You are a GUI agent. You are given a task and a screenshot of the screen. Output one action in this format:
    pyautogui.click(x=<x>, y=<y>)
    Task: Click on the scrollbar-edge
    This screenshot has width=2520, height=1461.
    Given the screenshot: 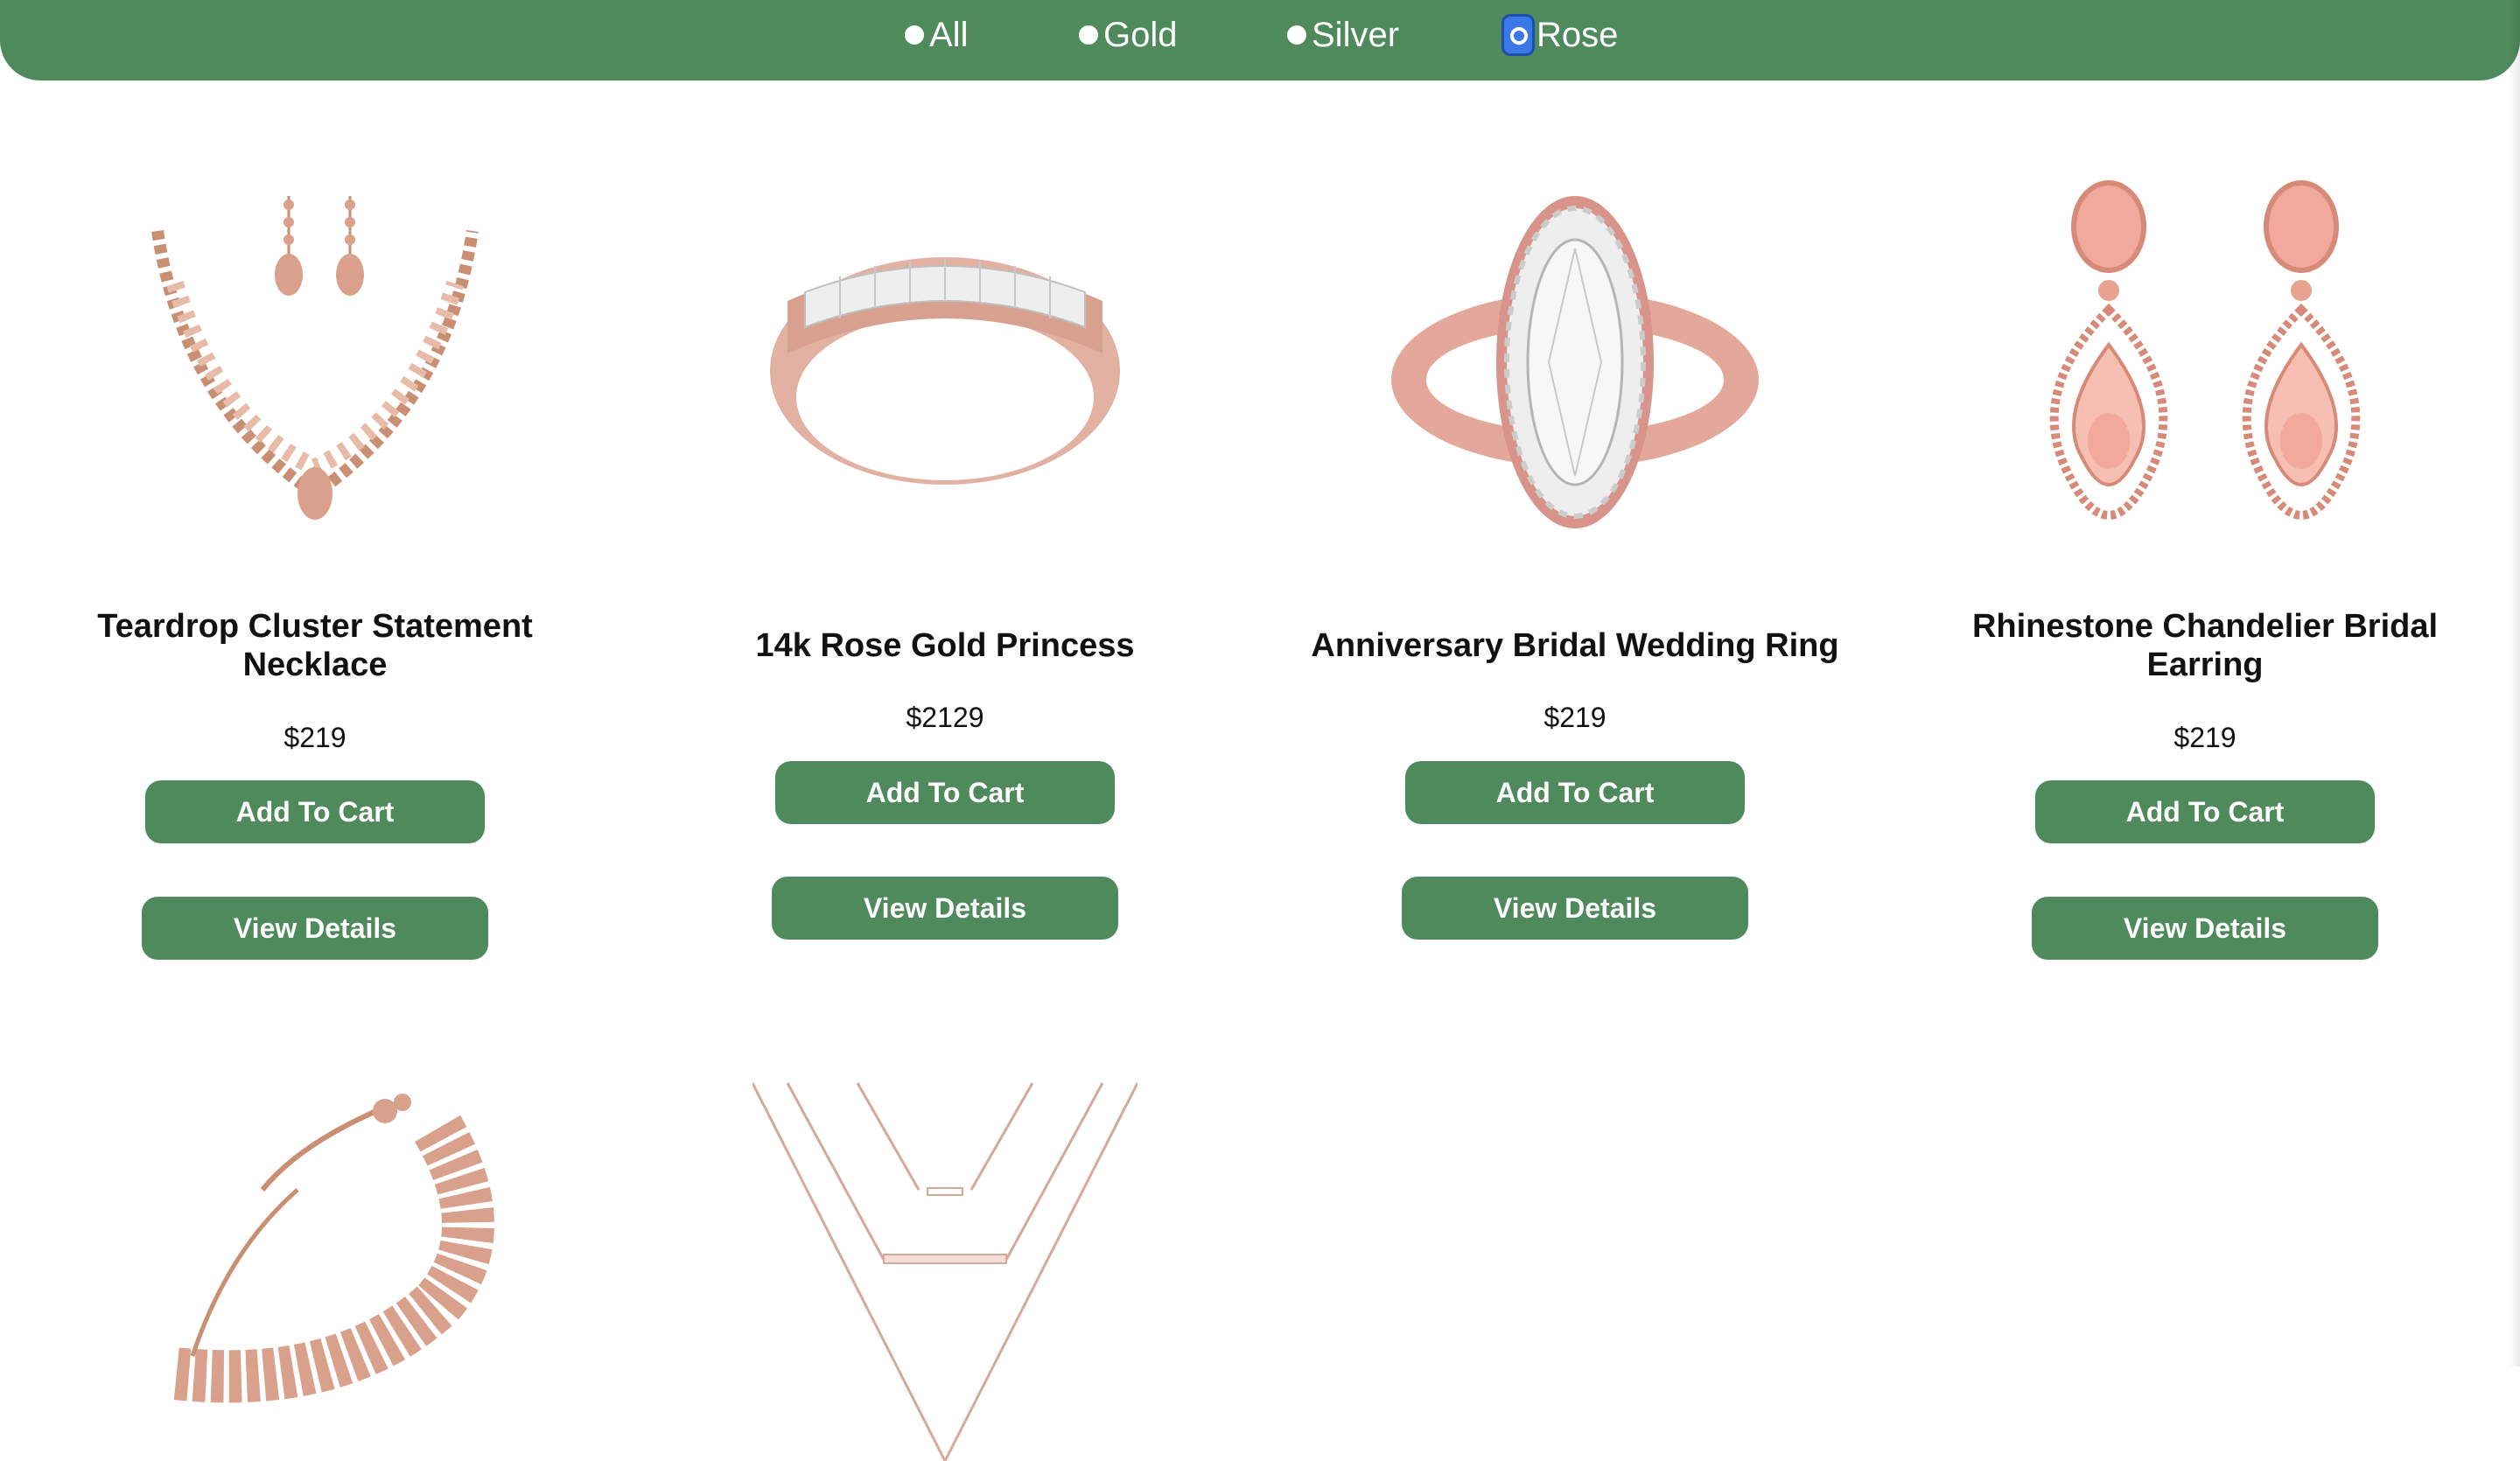 What is the action you would take?
    pyautogui.click(x=2514, y=684)
    